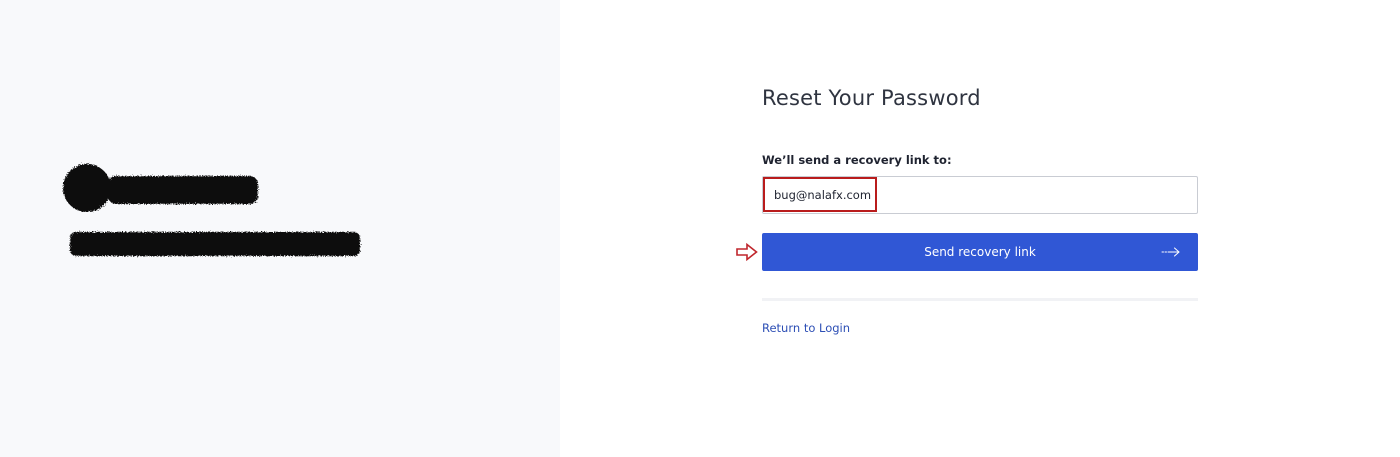 This screenshot has height=457, width=1400. I want to click on email-field-wrapper, so click(980, 195).